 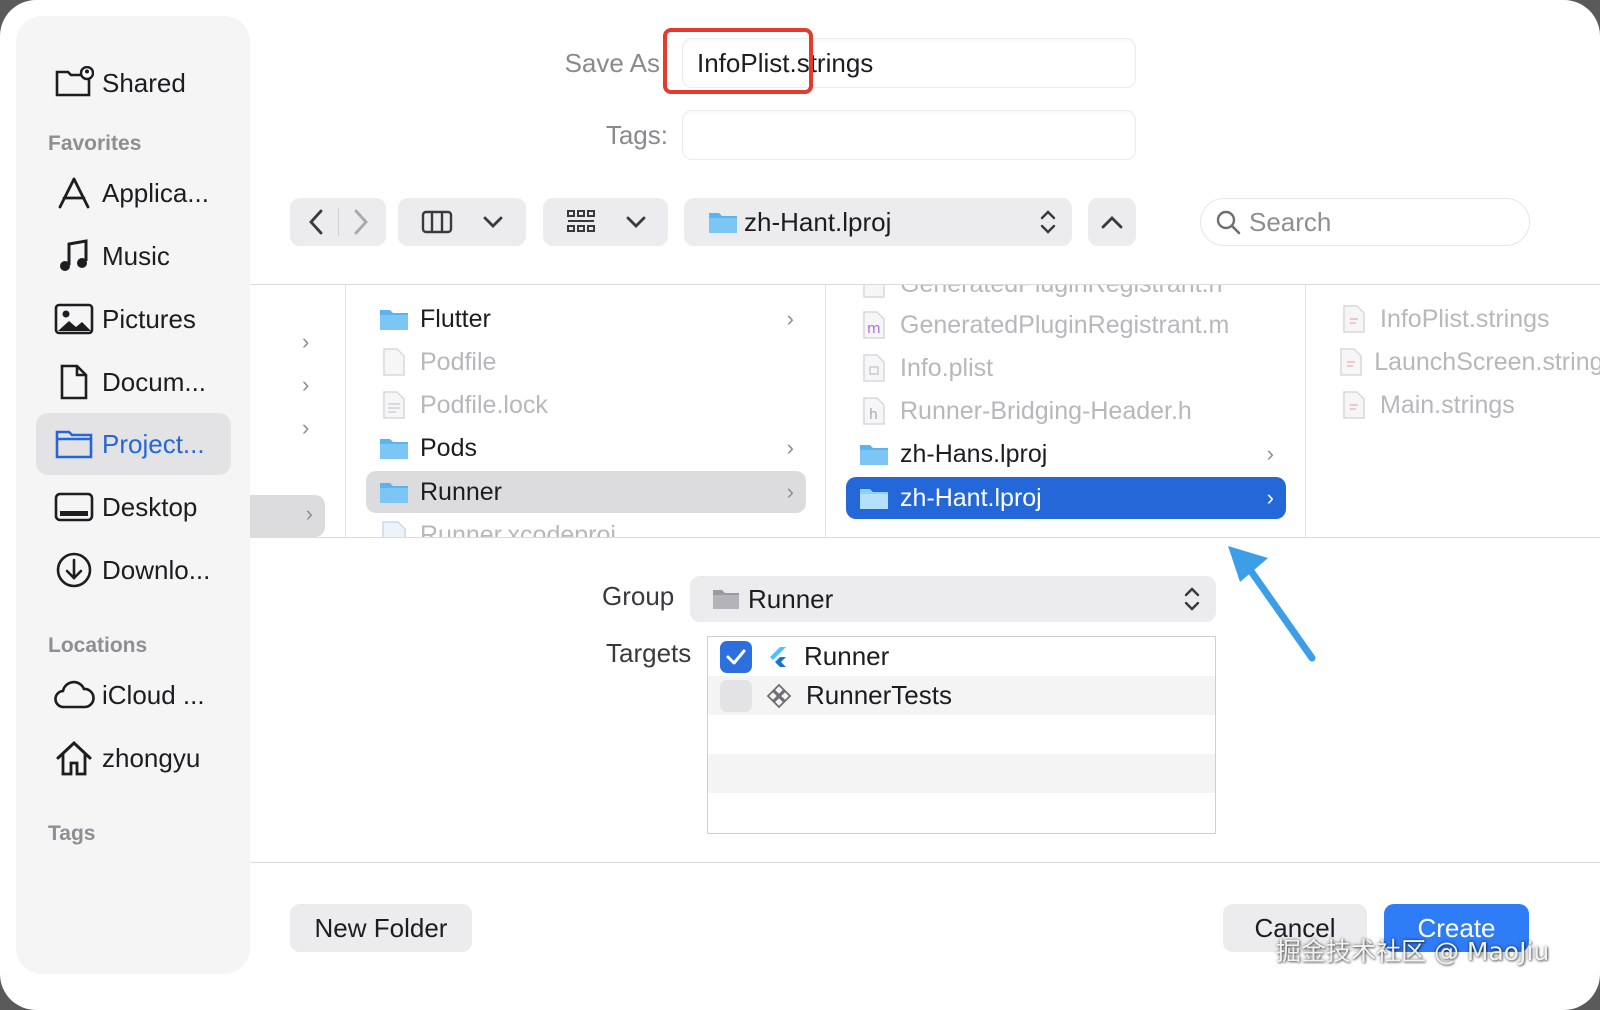 What do you see at coordinates (74, 83) in the screenshot?
I see `shared-folder-icon` at bounding box center [74, 83].